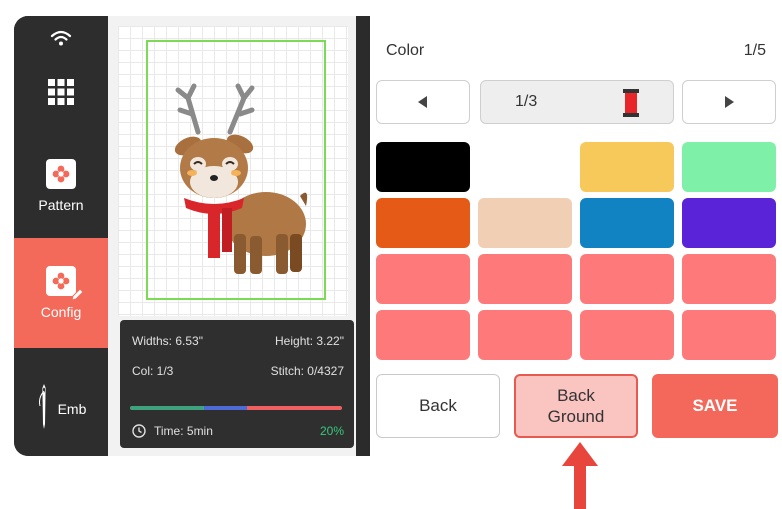 Image resolution: width=782 pixels, height=509 pixels. I want to click on color-count-label: Col: 1/3, so click(153, 371).